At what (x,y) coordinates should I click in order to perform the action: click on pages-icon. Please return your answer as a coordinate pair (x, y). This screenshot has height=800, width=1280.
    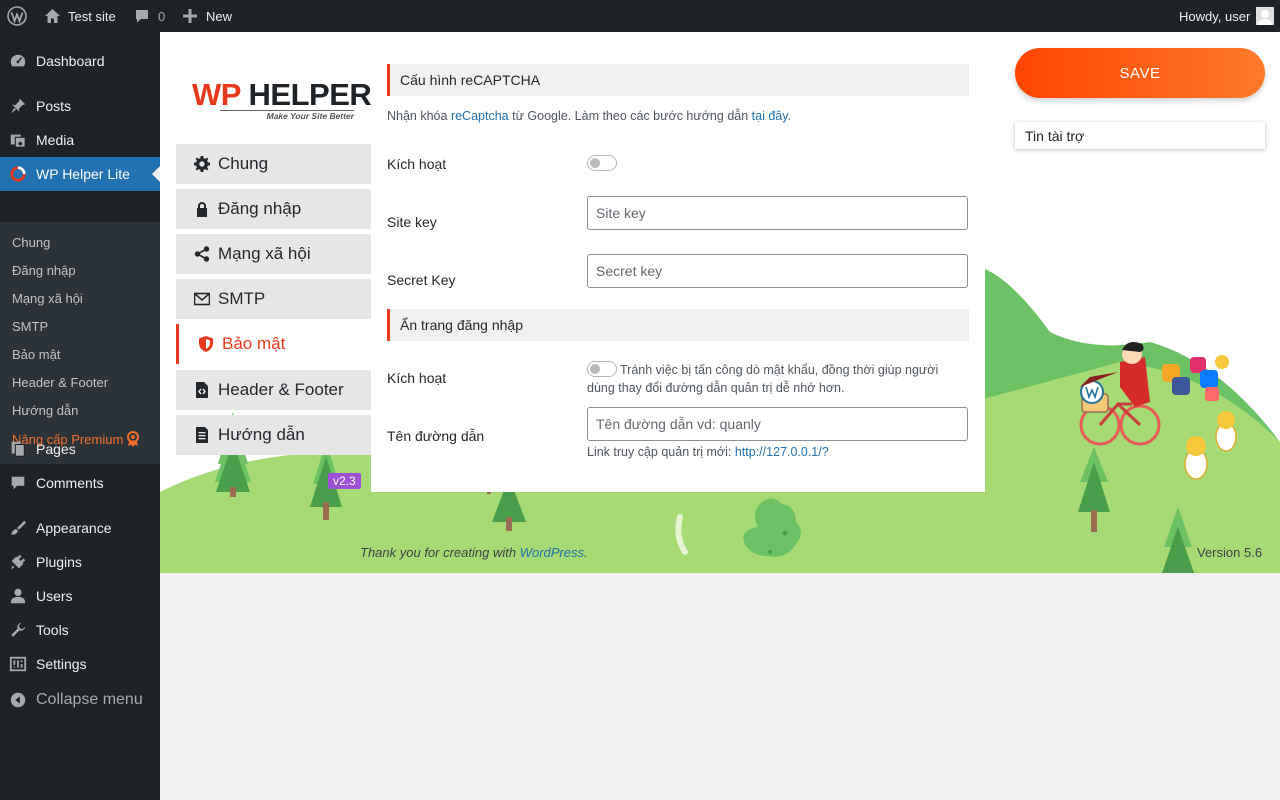
    Looking at the image, I should click on (18, 449).